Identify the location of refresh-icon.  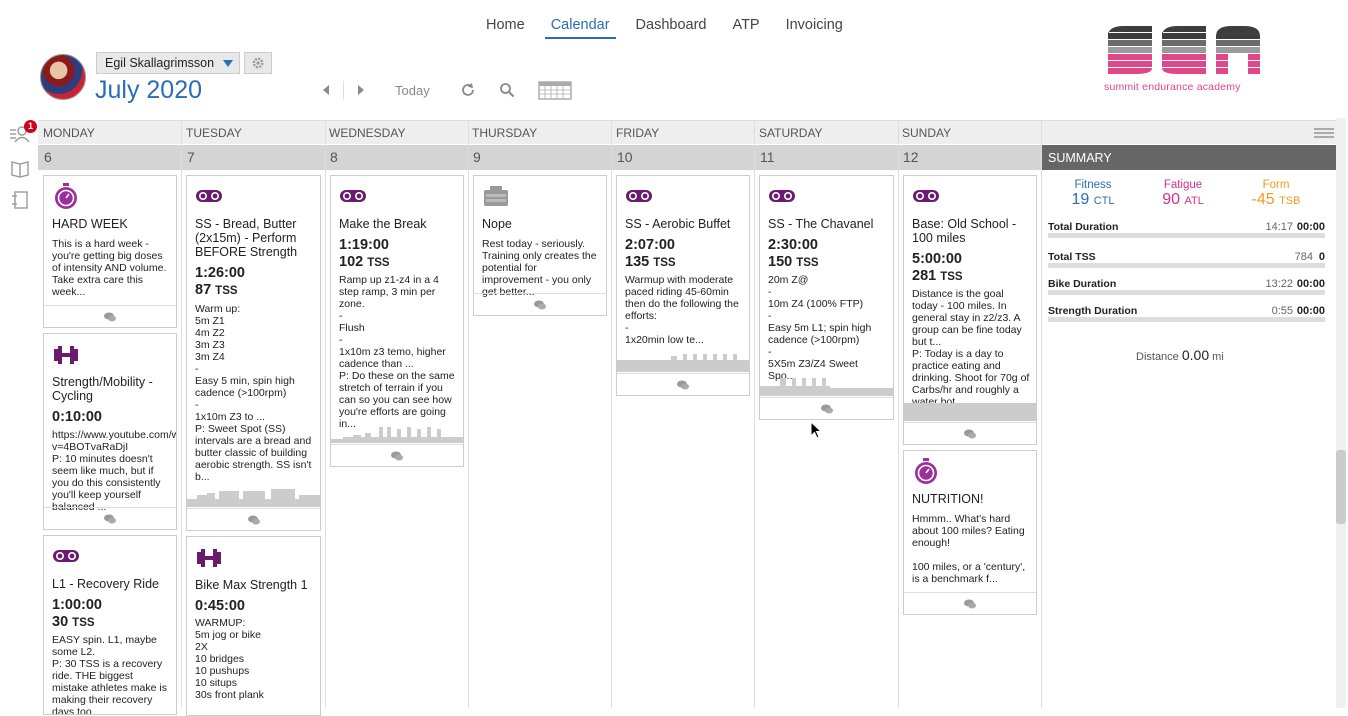
(468, 90).